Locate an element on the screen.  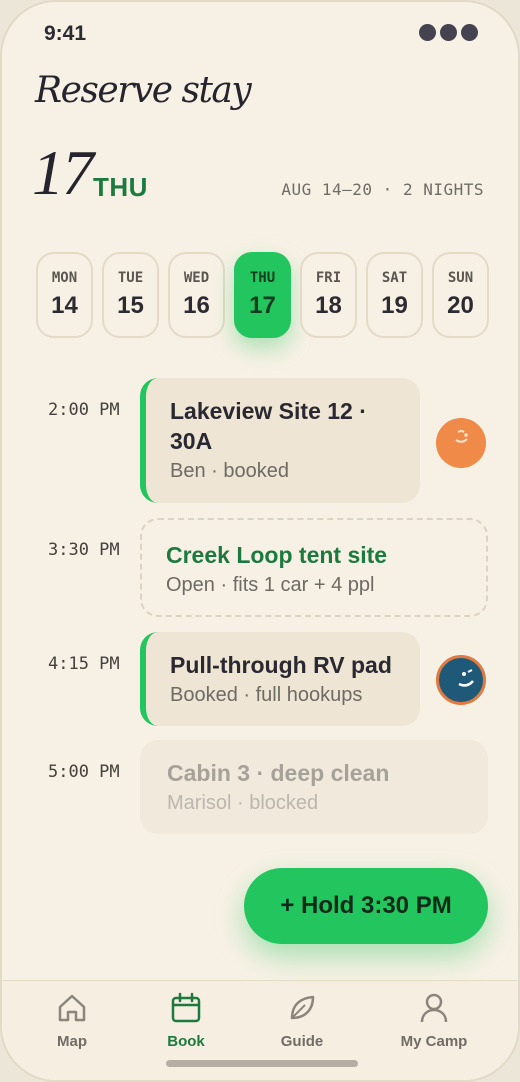
day-chip-weekday: SUN is located at coordinates (460, 278).